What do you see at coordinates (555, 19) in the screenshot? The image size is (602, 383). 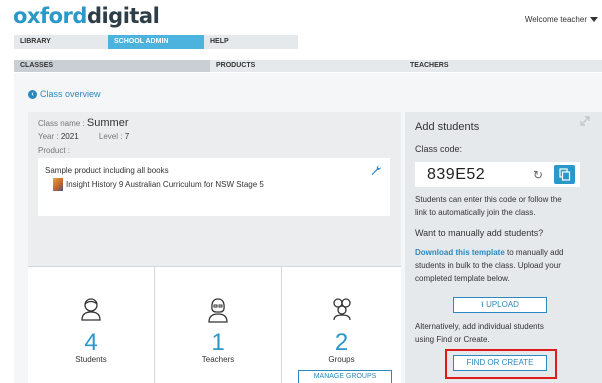 I see `welcome-text: Welcome teacher` at bounding box center [555, 19].